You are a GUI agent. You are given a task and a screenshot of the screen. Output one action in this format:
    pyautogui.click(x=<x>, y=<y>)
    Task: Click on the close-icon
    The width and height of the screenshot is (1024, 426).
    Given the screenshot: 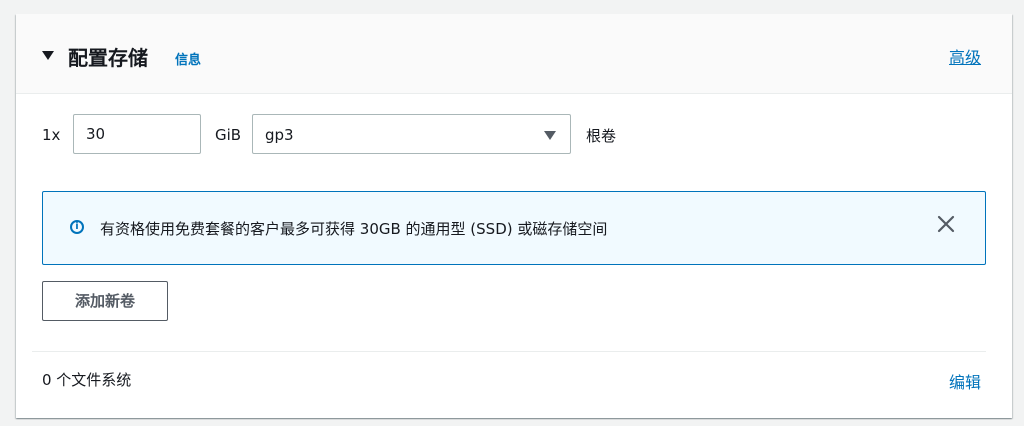 What is the action you would take?
    pyautogui.click(x=946, y=224)
    